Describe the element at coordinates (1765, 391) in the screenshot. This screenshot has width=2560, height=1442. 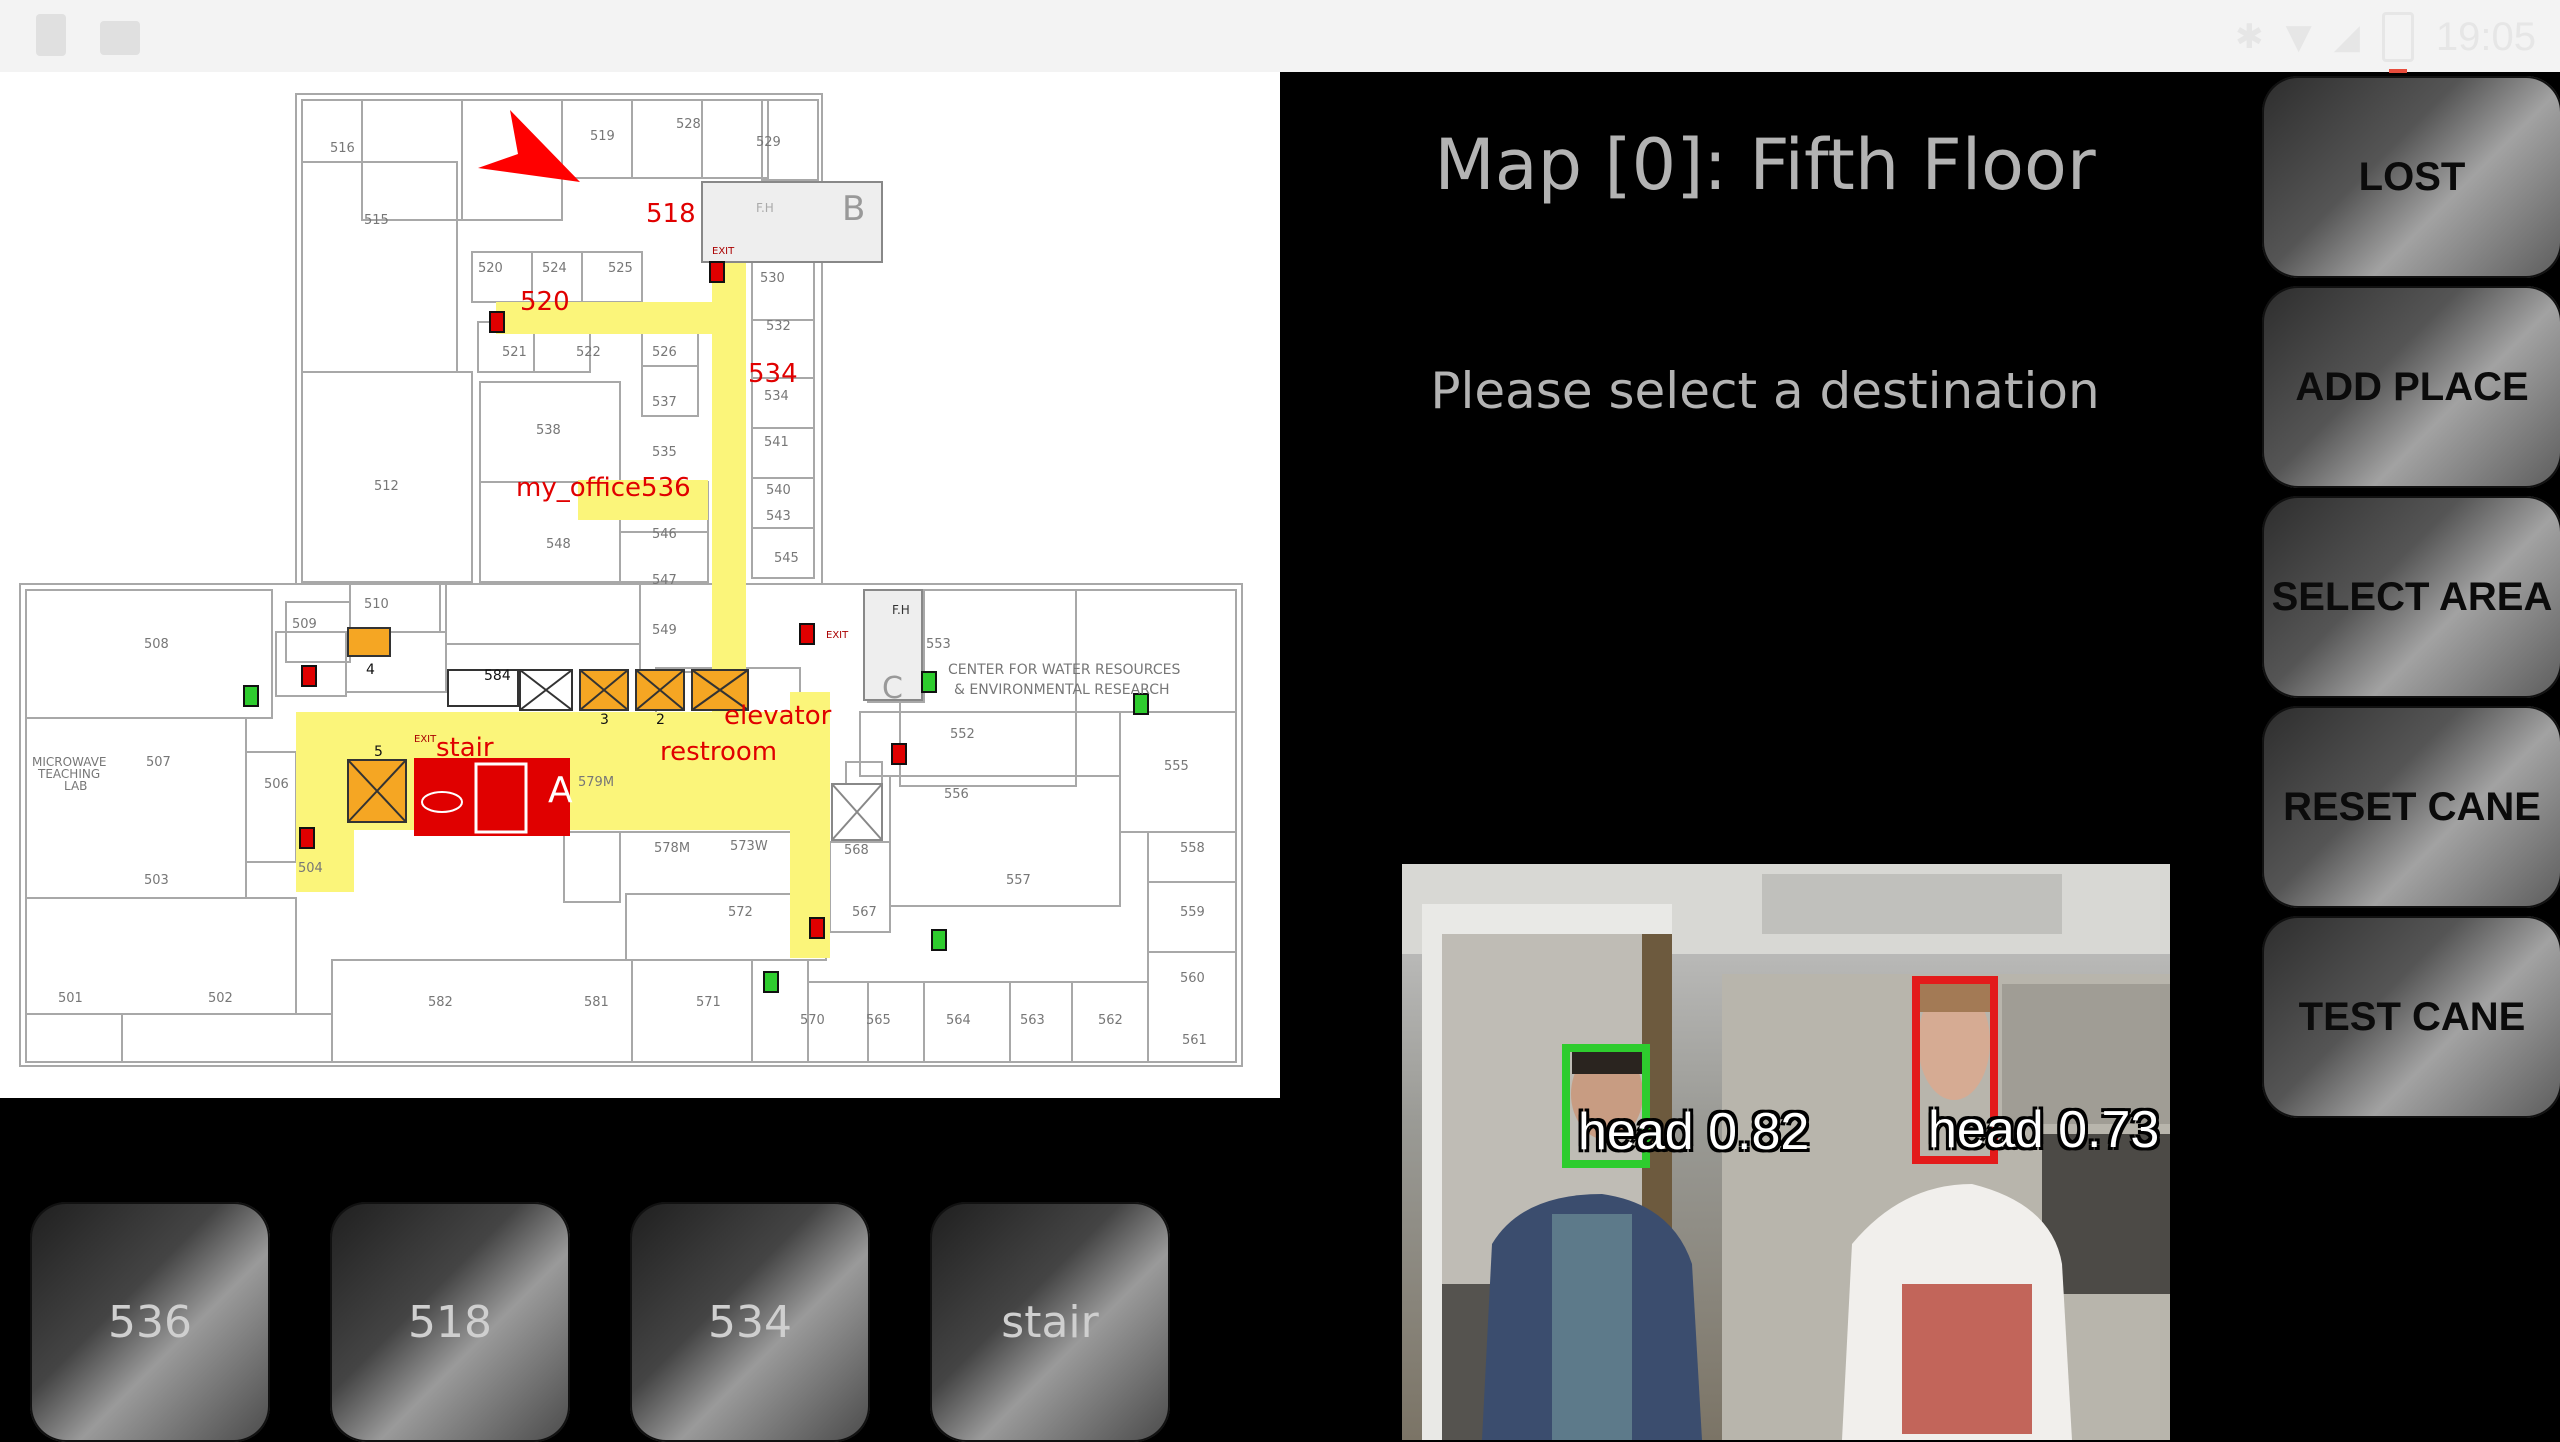
I see `destination-prompt: Please select a destination` at that location.